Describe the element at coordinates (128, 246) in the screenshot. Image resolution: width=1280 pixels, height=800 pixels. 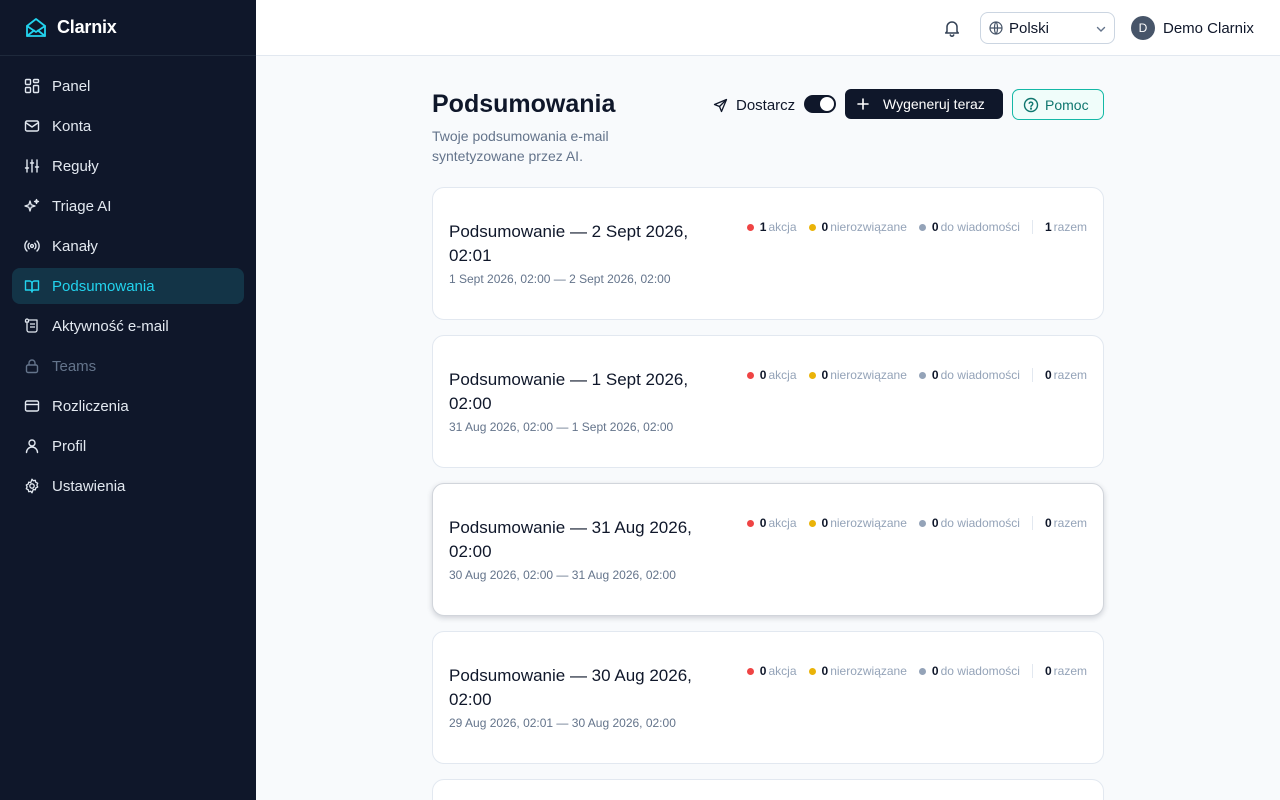
I see `sidebar-item-kanaly: Kanały` at that location.